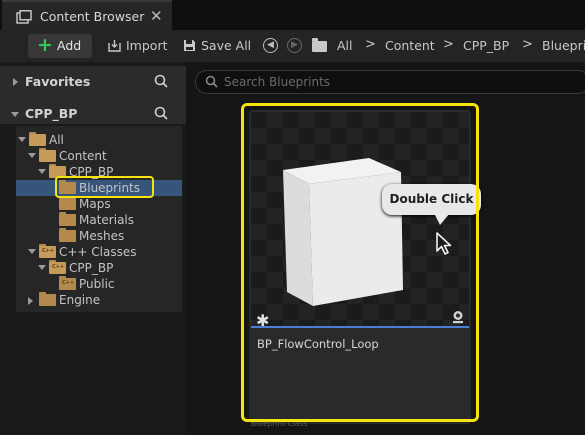  What do you see at coordinates (486, 45) in the screenshot?
I see `breadcrumb-cpp-bp: CPP_BP` at bounding box center [486, 45].